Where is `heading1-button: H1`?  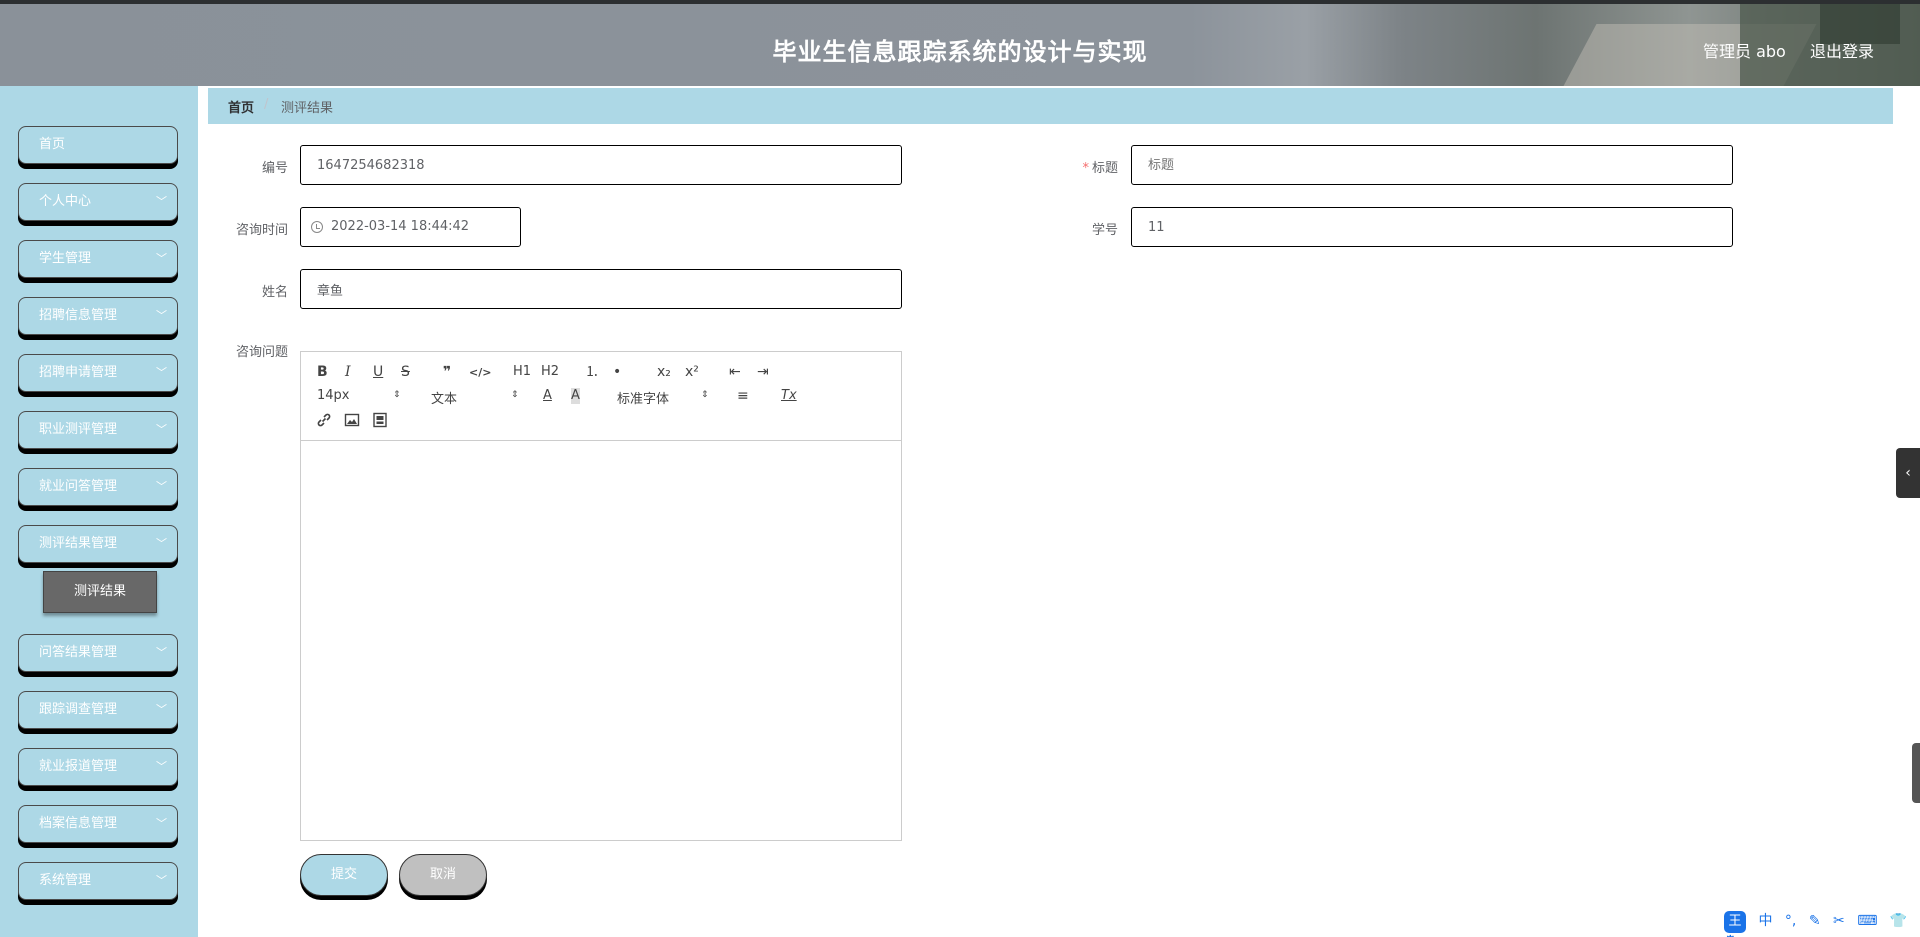 heading1-button: H1 is located at coordinates (522, 372).